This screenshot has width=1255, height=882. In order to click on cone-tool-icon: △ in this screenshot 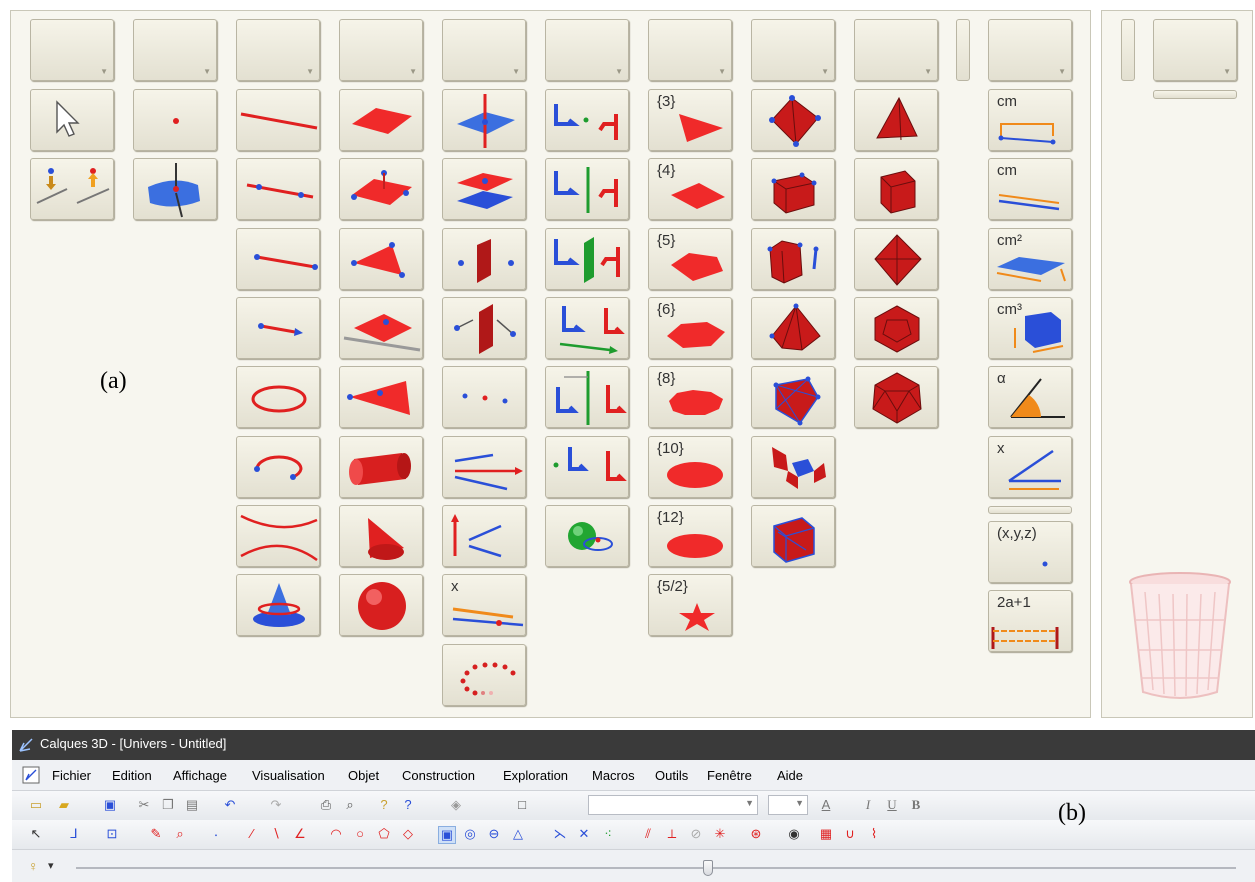, I will do `click(518, 834)`.